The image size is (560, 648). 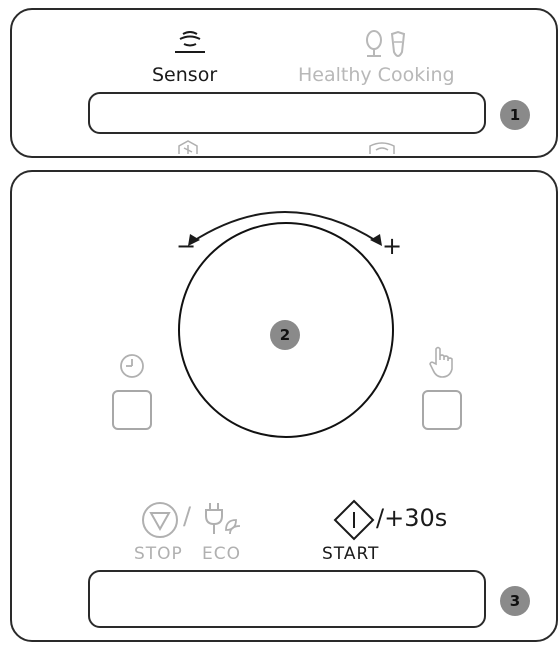 What do you see at coordinates (515, 601) in the screenshot?
I see `callout-3: 3` at bounding box center [515, 601].